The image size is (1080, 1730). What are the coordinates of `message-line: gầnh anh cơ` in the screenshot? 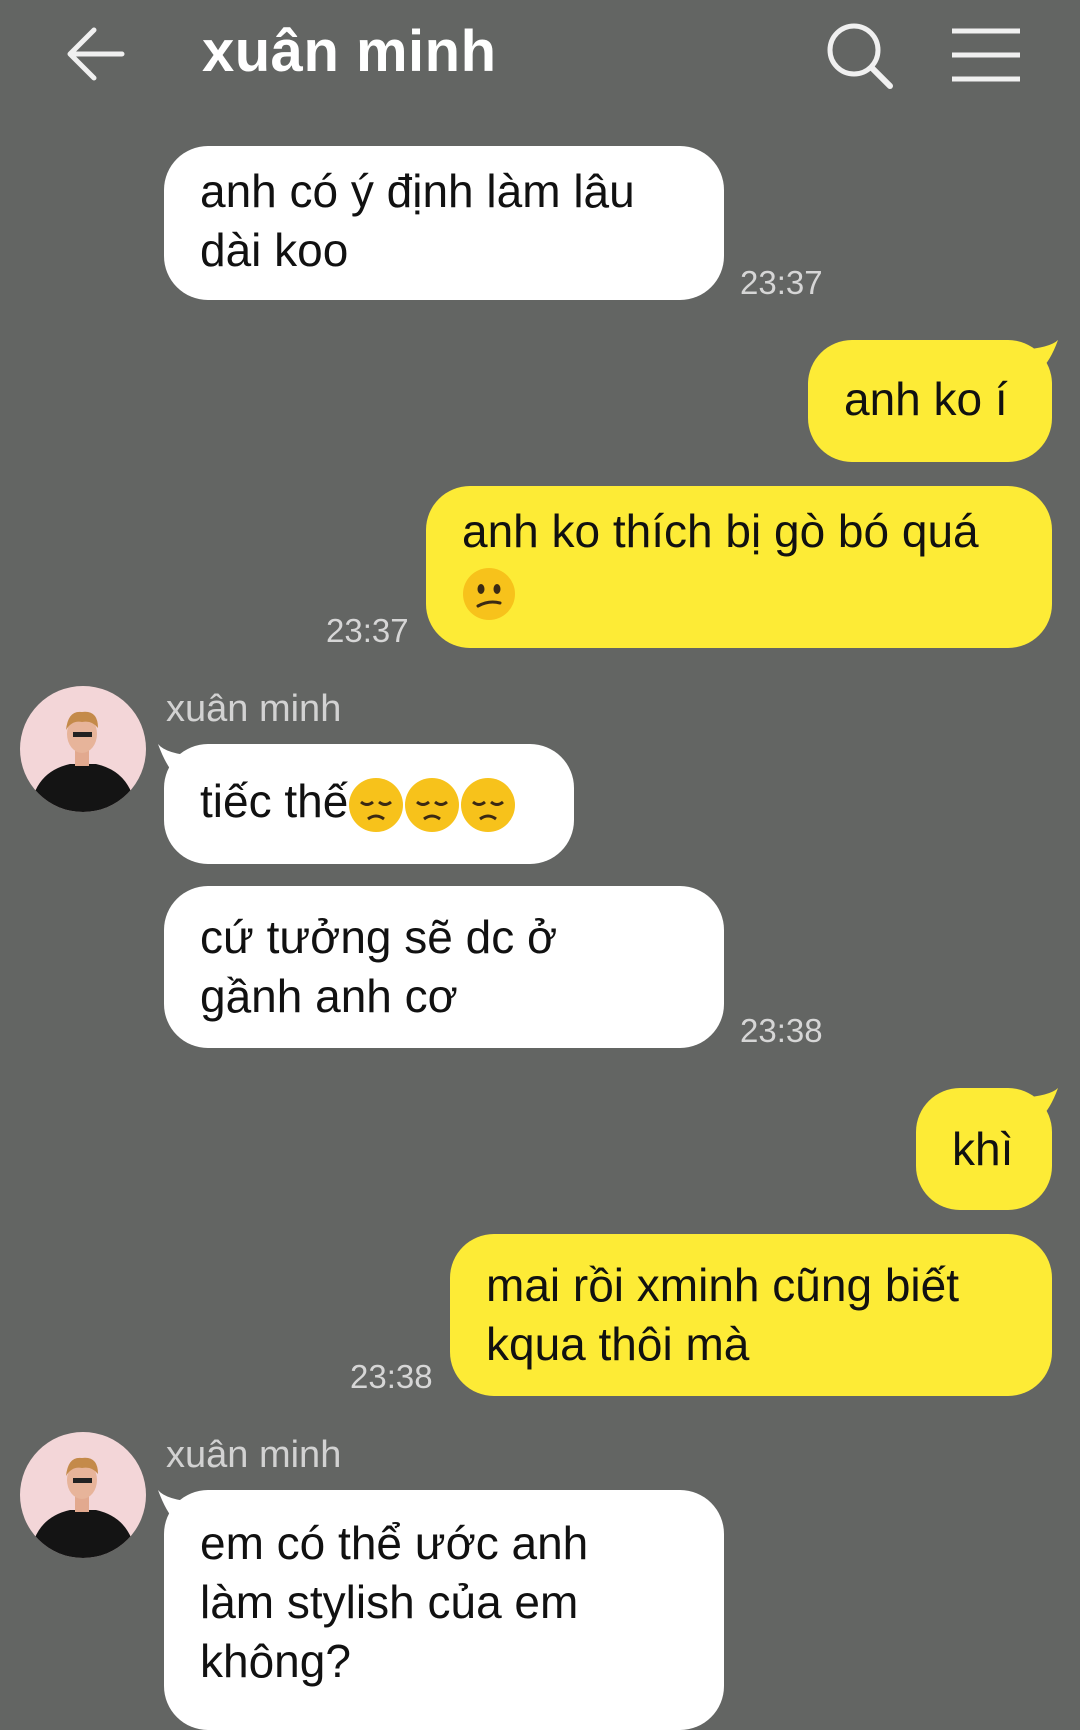 It's located at (329, 996).